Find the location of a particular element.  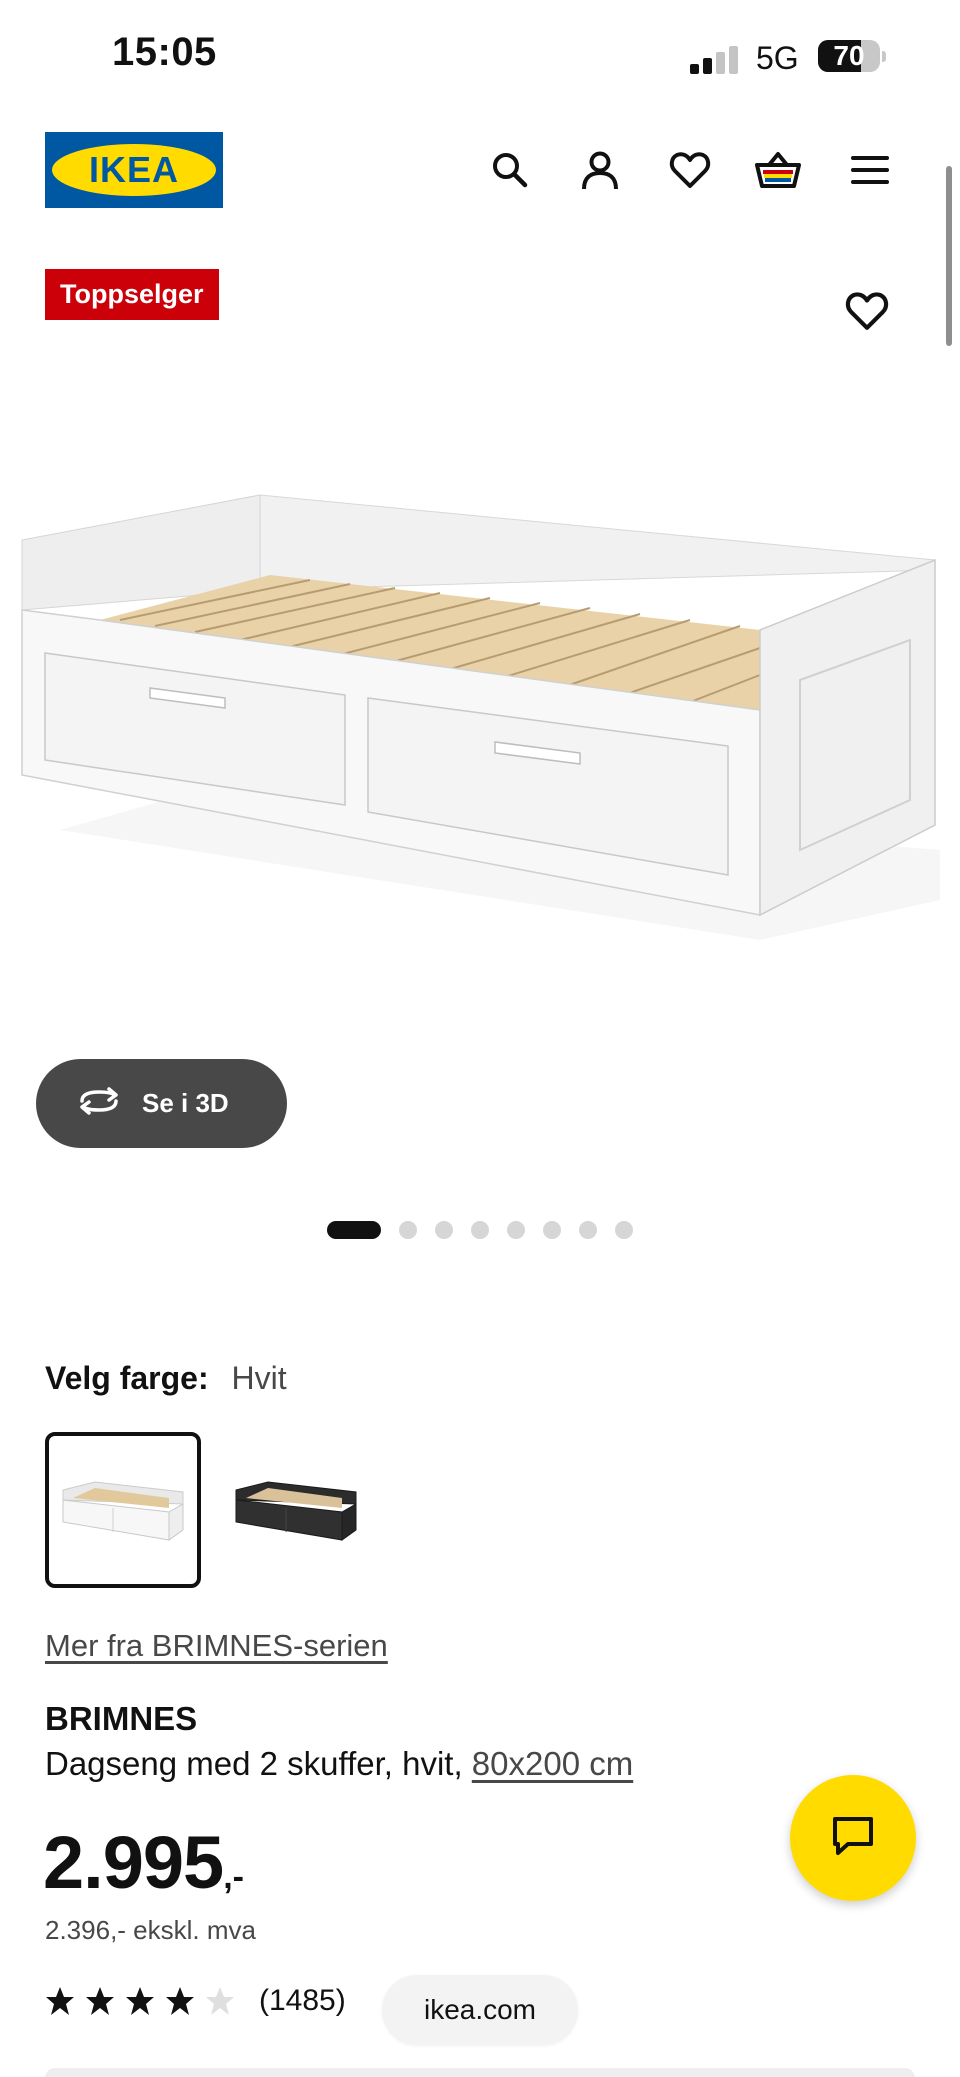

product-name: BRIMNES is located at coordinates (121, 1718).